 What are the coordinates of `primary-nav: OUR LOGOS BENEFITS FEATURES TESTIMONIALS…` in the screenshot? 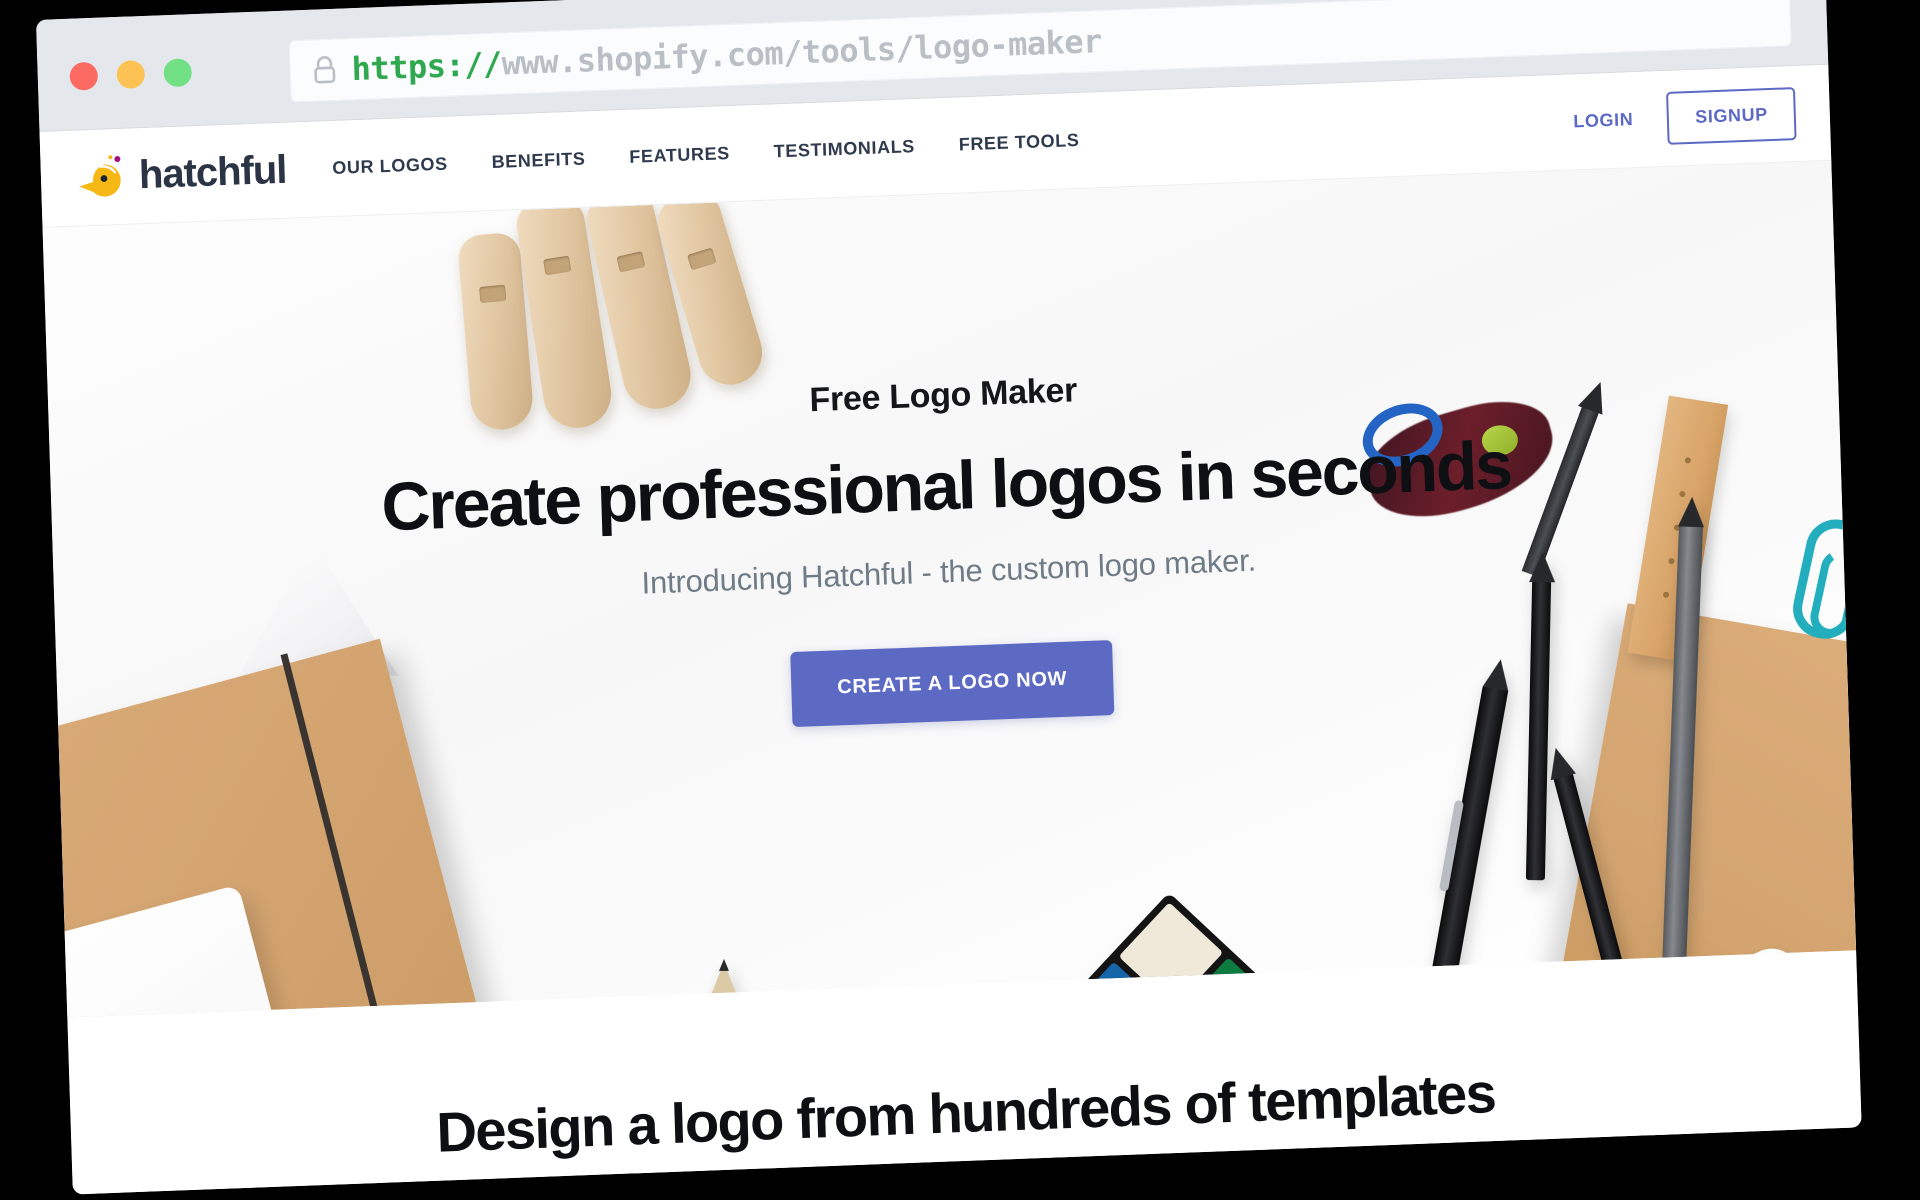 It's located at (953, 145).